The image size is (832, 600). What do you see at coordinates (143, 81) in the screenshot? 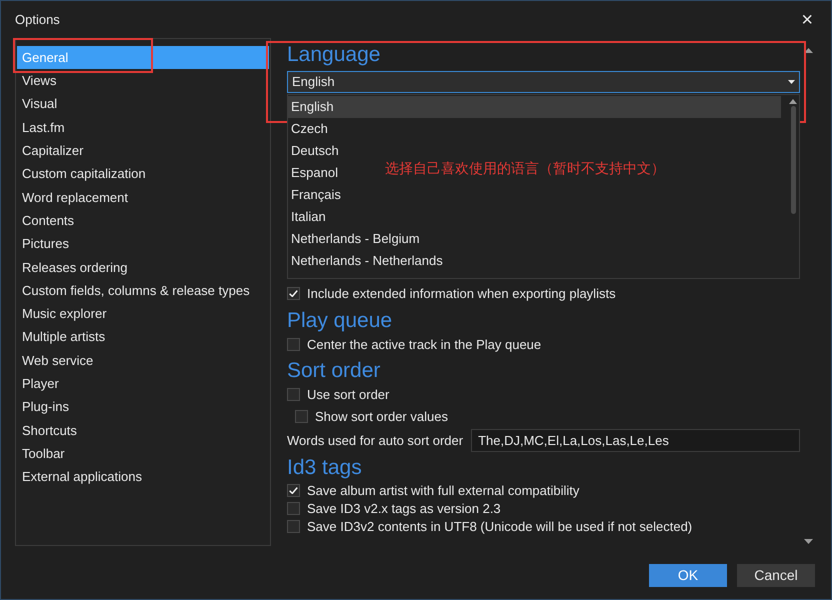
I see `sidebar-item: Views` at bounding box center [143, 81].